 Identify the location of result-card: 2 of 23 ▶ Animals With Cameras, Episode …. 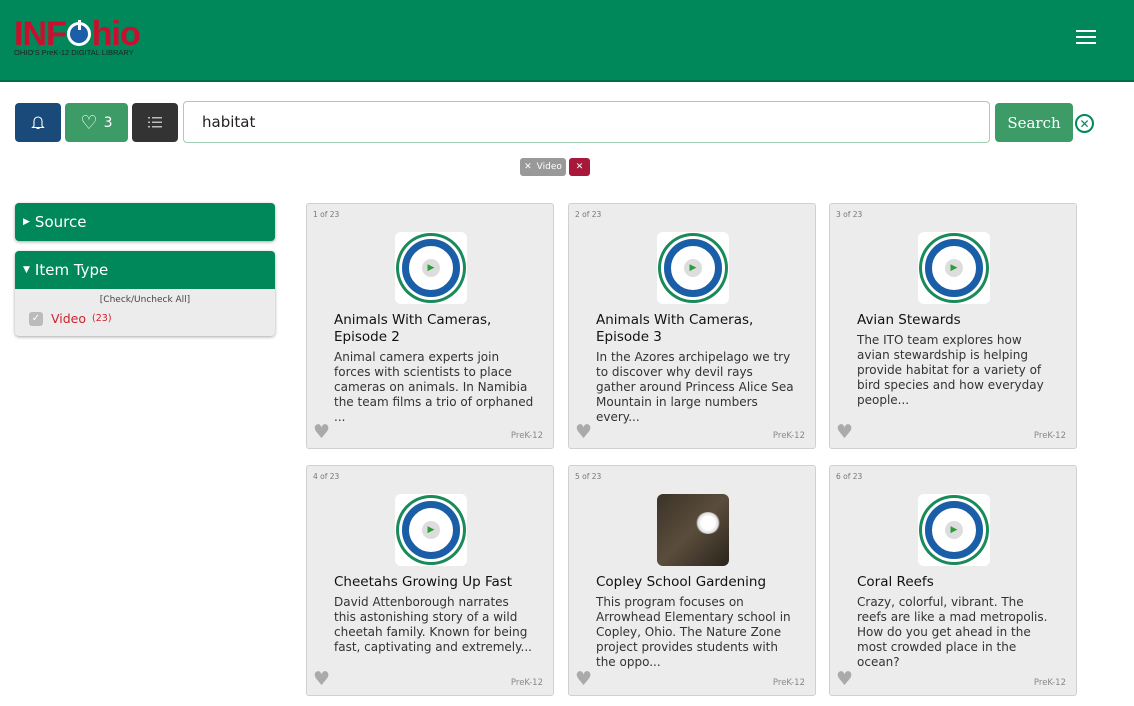
(692, 326).